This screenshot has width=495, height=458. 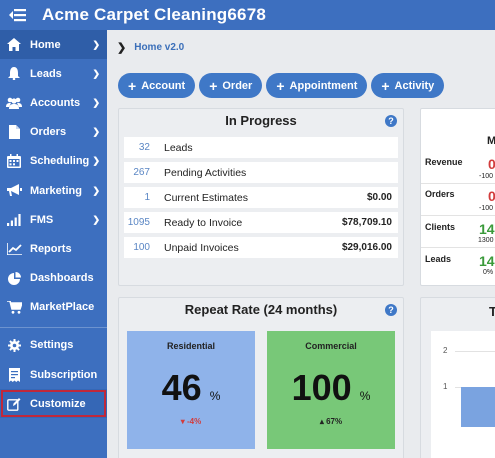 I want to click on sidebar-item-label: Accounts, so click(x=55, y=102).